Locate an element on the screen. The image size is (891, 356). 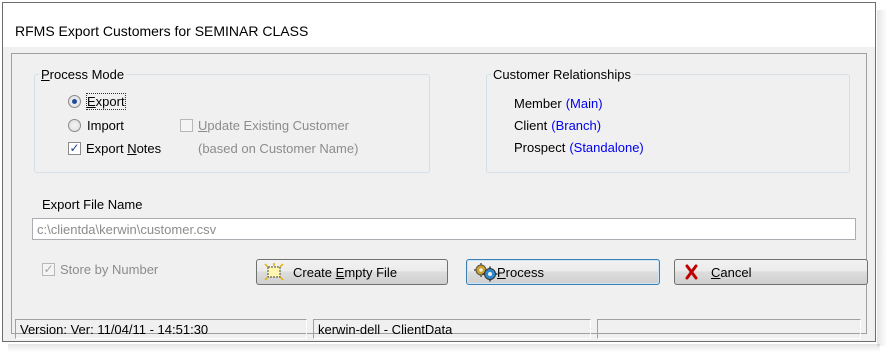
process-button: Process is located at coordinates (563, 272).